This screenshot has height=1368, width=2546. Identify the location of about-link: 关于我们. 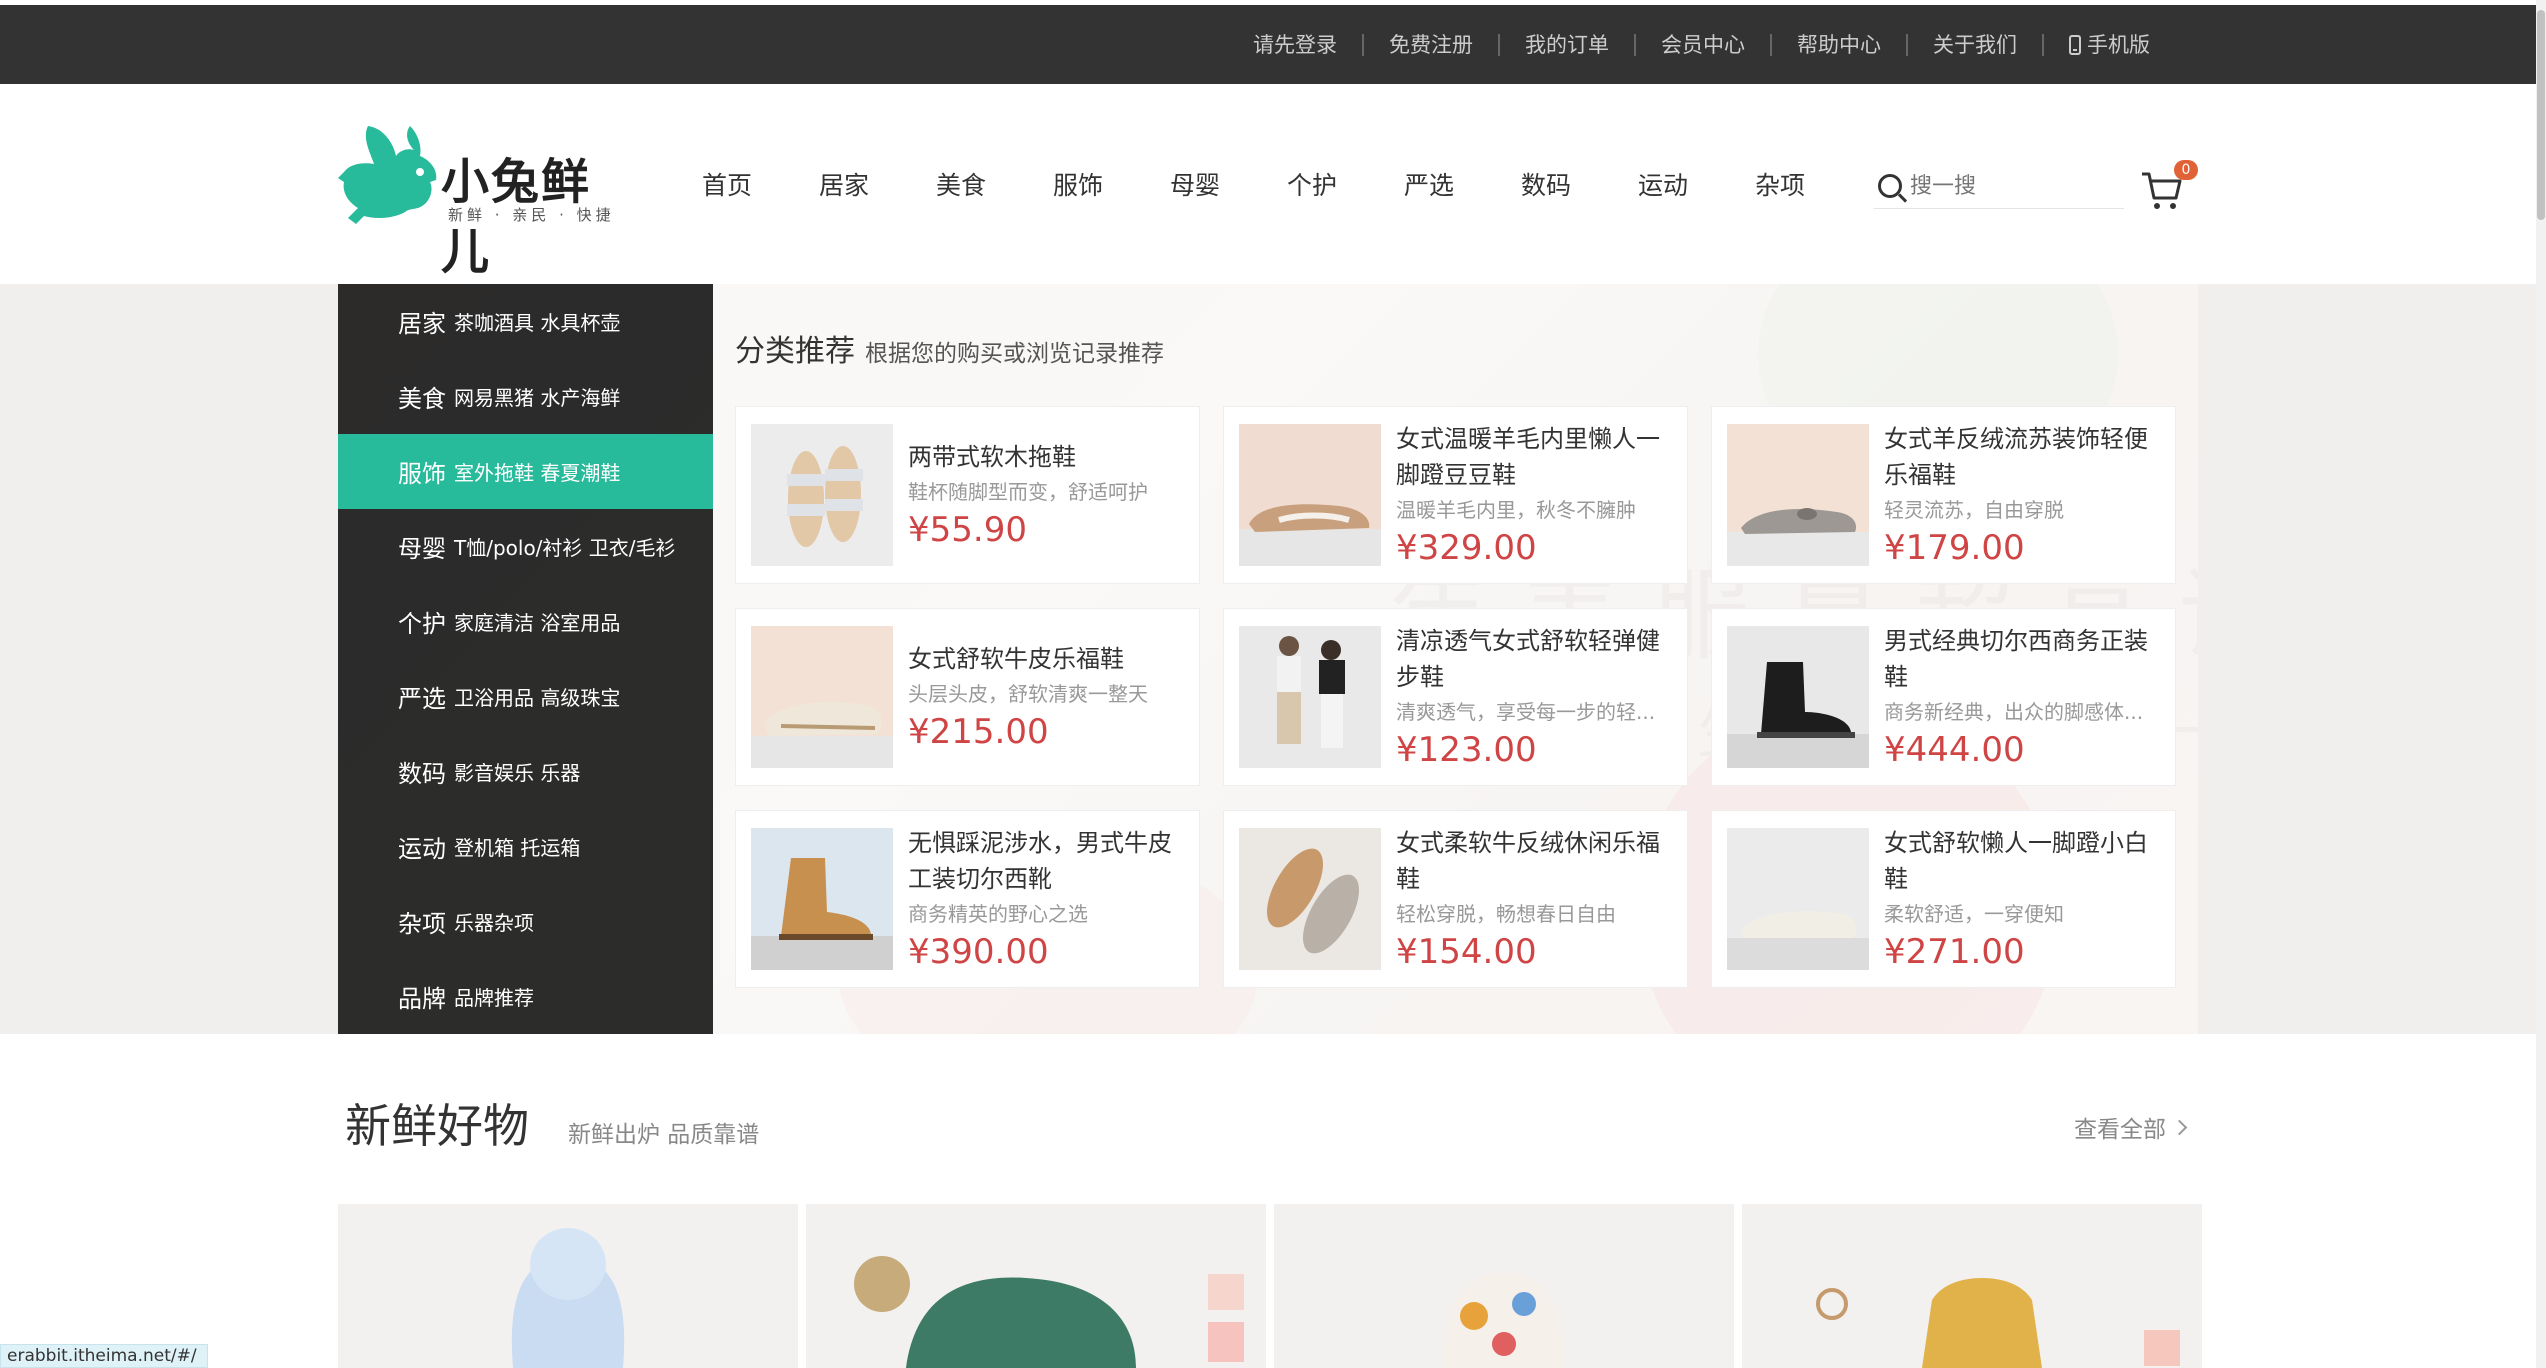
(1974, 44).